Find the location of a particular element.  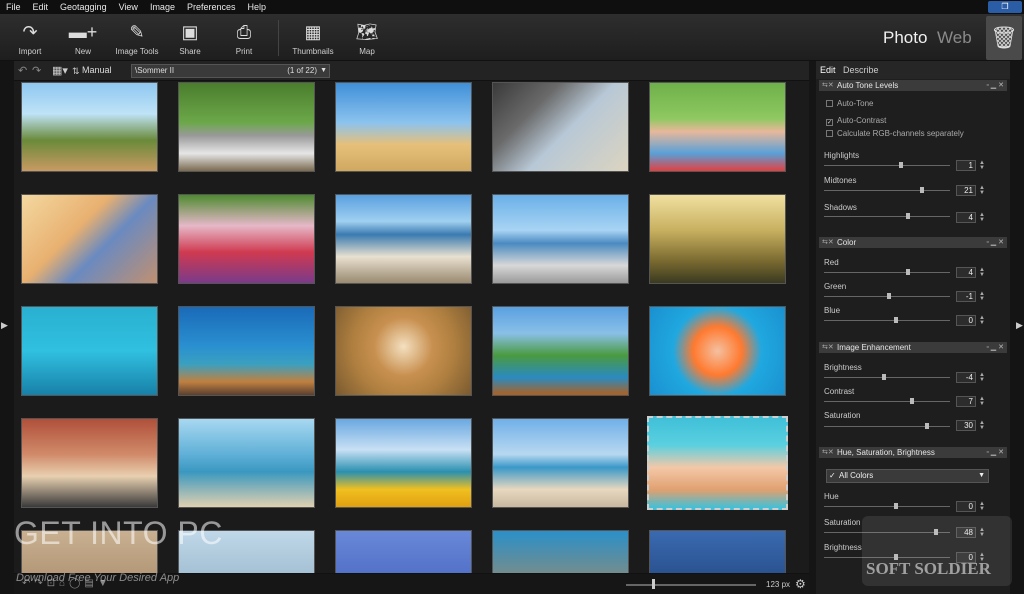

trash-icon: 🗑 is located at coordinates (1004, 38).